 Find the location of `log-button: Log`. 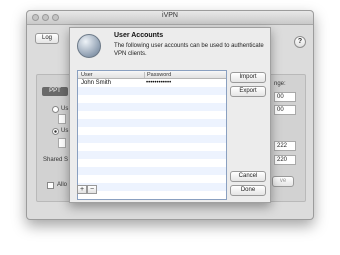

log-button: Log is located at coordinates (47, 38).